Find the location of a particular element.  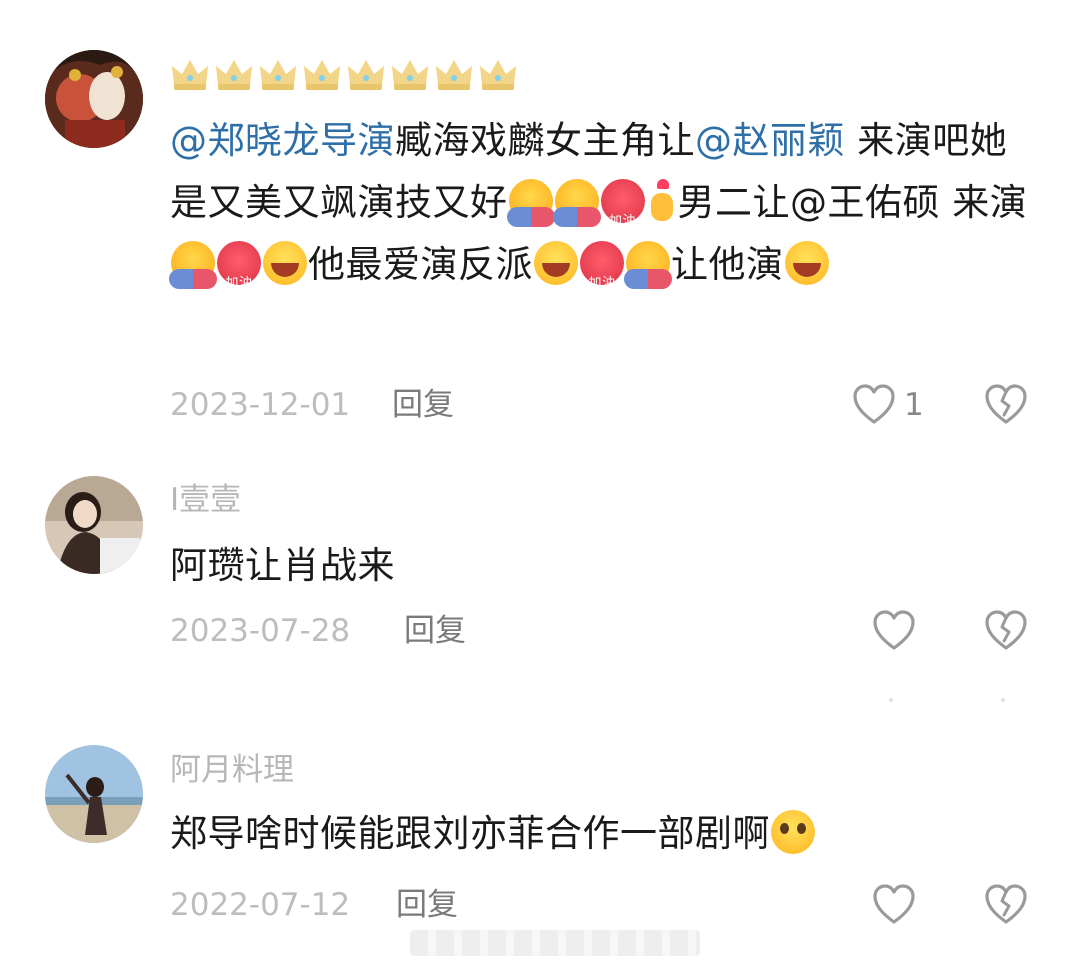

mention-link: @郑晓龙导演 is located at coordinates (282, 140).